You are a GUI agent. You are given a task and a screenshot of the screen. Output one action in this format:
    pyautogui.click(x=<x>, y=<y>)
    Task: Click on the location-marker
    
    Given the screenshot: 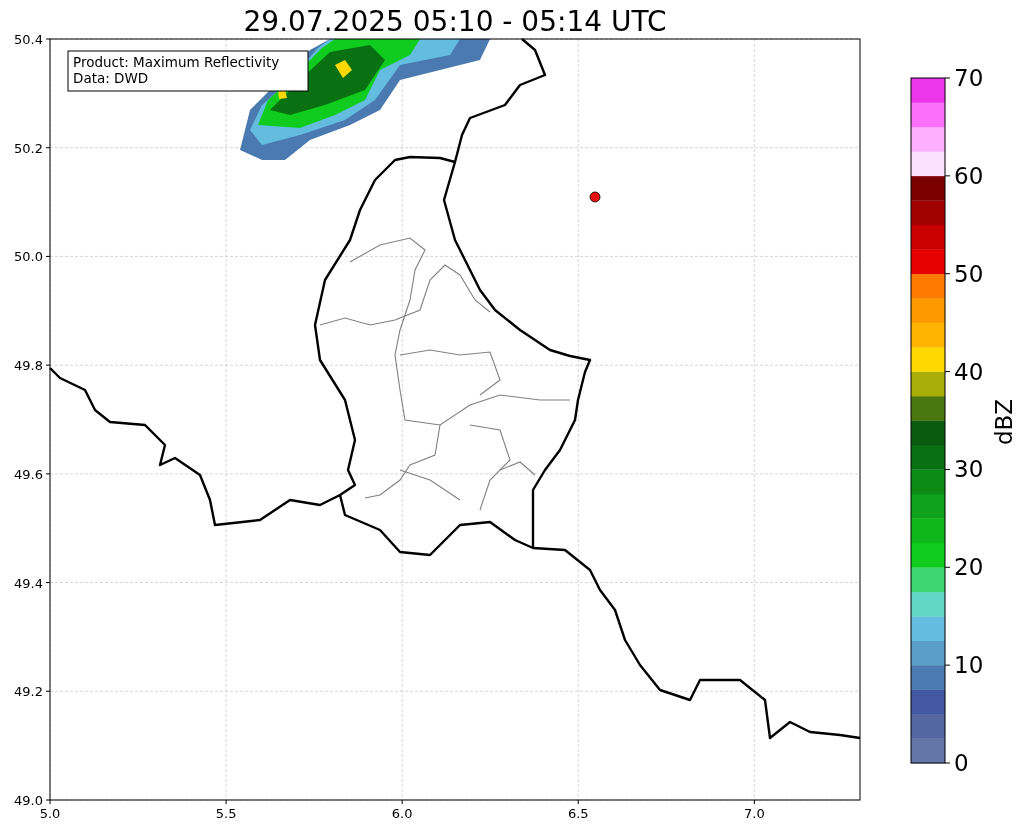 What is the action you would take?
    pyautogui.click(x=595, y=197)
    